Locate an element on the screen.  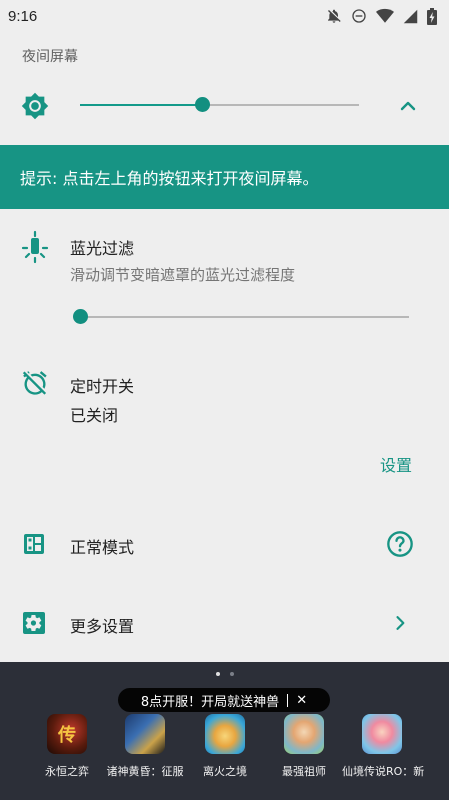
promo-banner: 8点开服！开局就送神兽 ✕ is located at coordinates (224, 700).